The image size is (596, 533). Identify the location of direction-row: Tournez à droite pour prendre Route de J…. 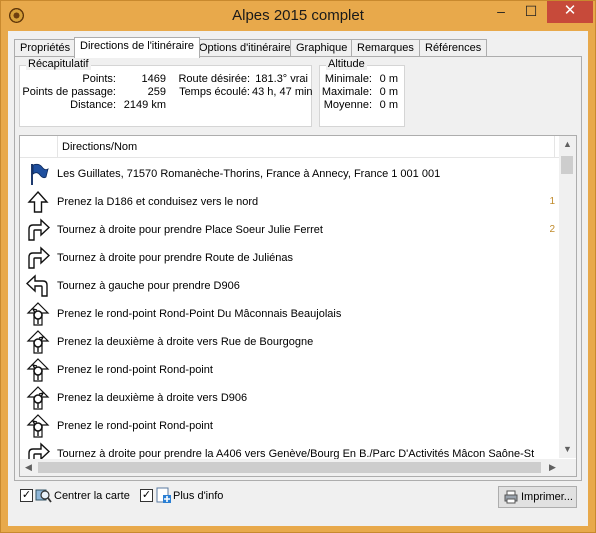
(290, 258).